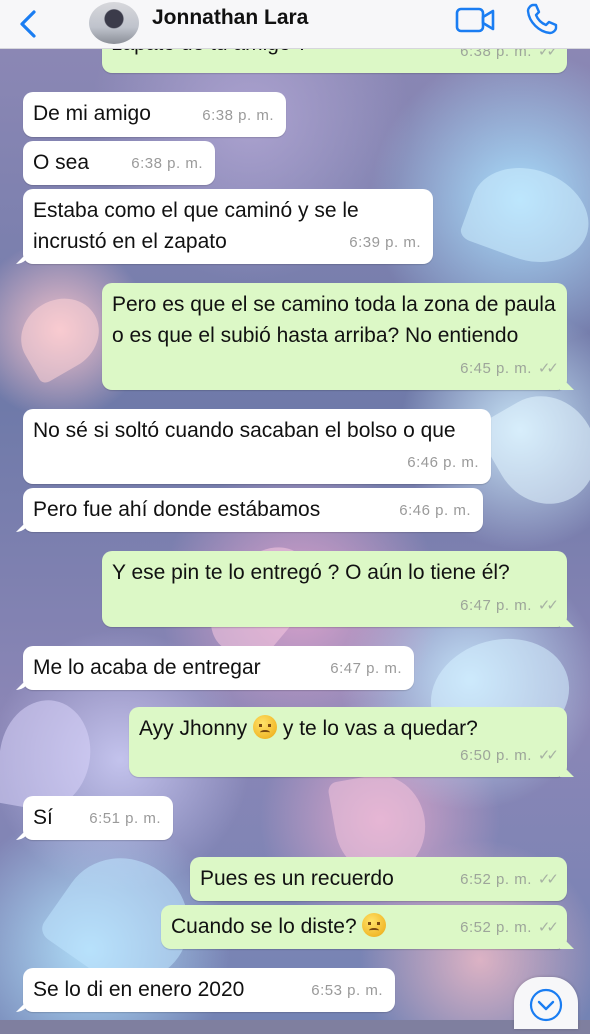 This screenshot has height=1034, width=590. Describe the element at coordinates (253, 510) in the screenshot. I see `message-incoming: Pero fue ahí donde estábamos 6:46 p. m.` at that location.